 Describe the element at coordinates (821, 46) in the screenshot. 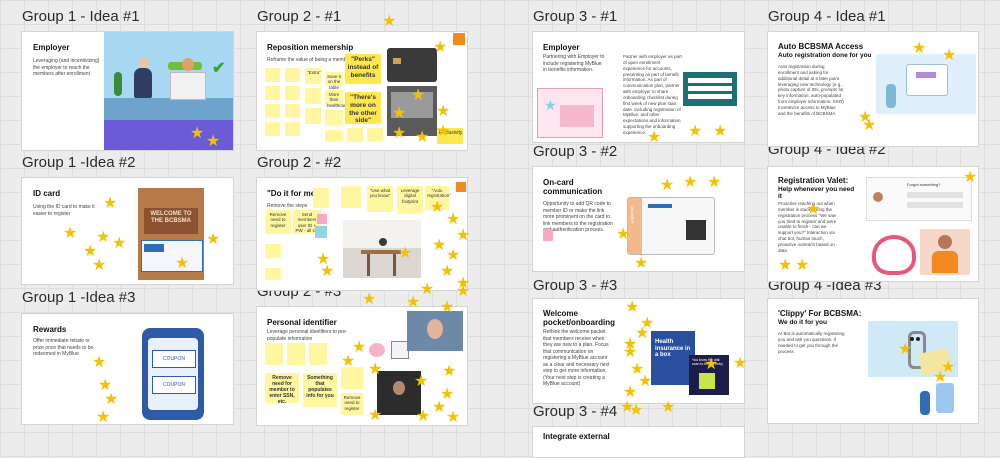

I see `frame-title: Auto BCBSMA Access` at that location.